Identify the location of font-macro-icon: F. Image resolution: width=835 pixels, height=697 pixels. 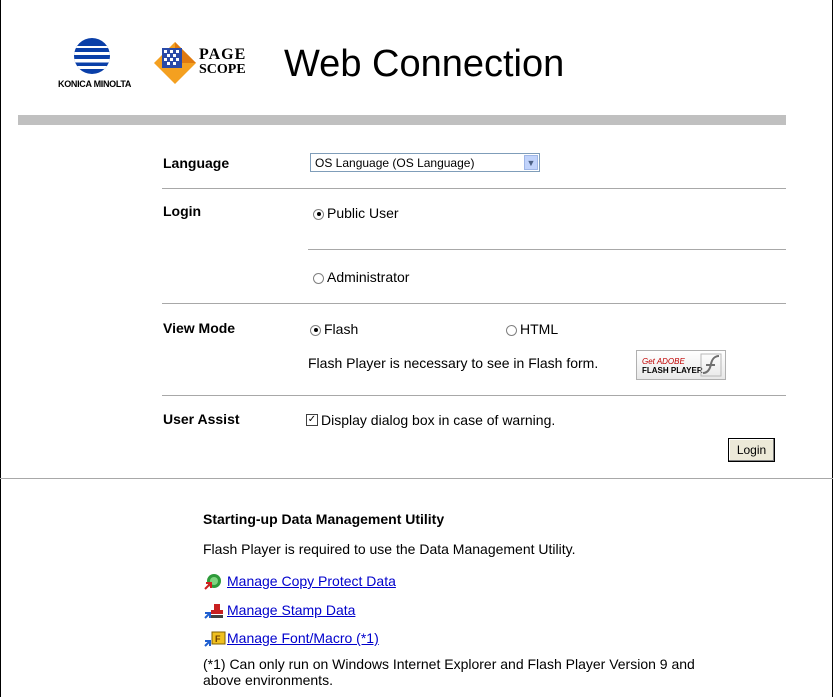
(215, 639).